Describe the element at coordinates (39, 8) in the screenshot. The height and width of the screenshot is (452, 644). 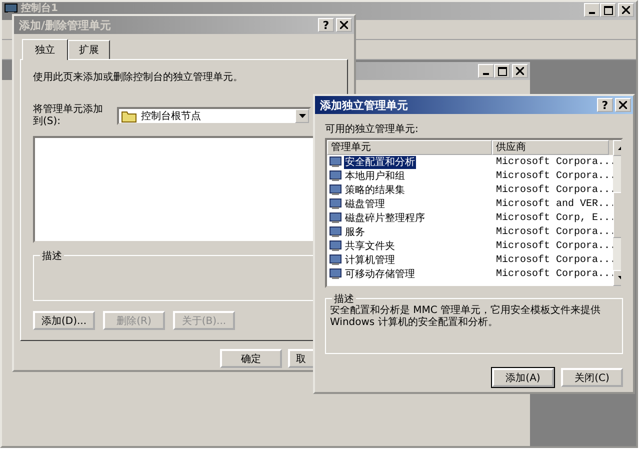
I see `window-title: 控制台1` at that location.